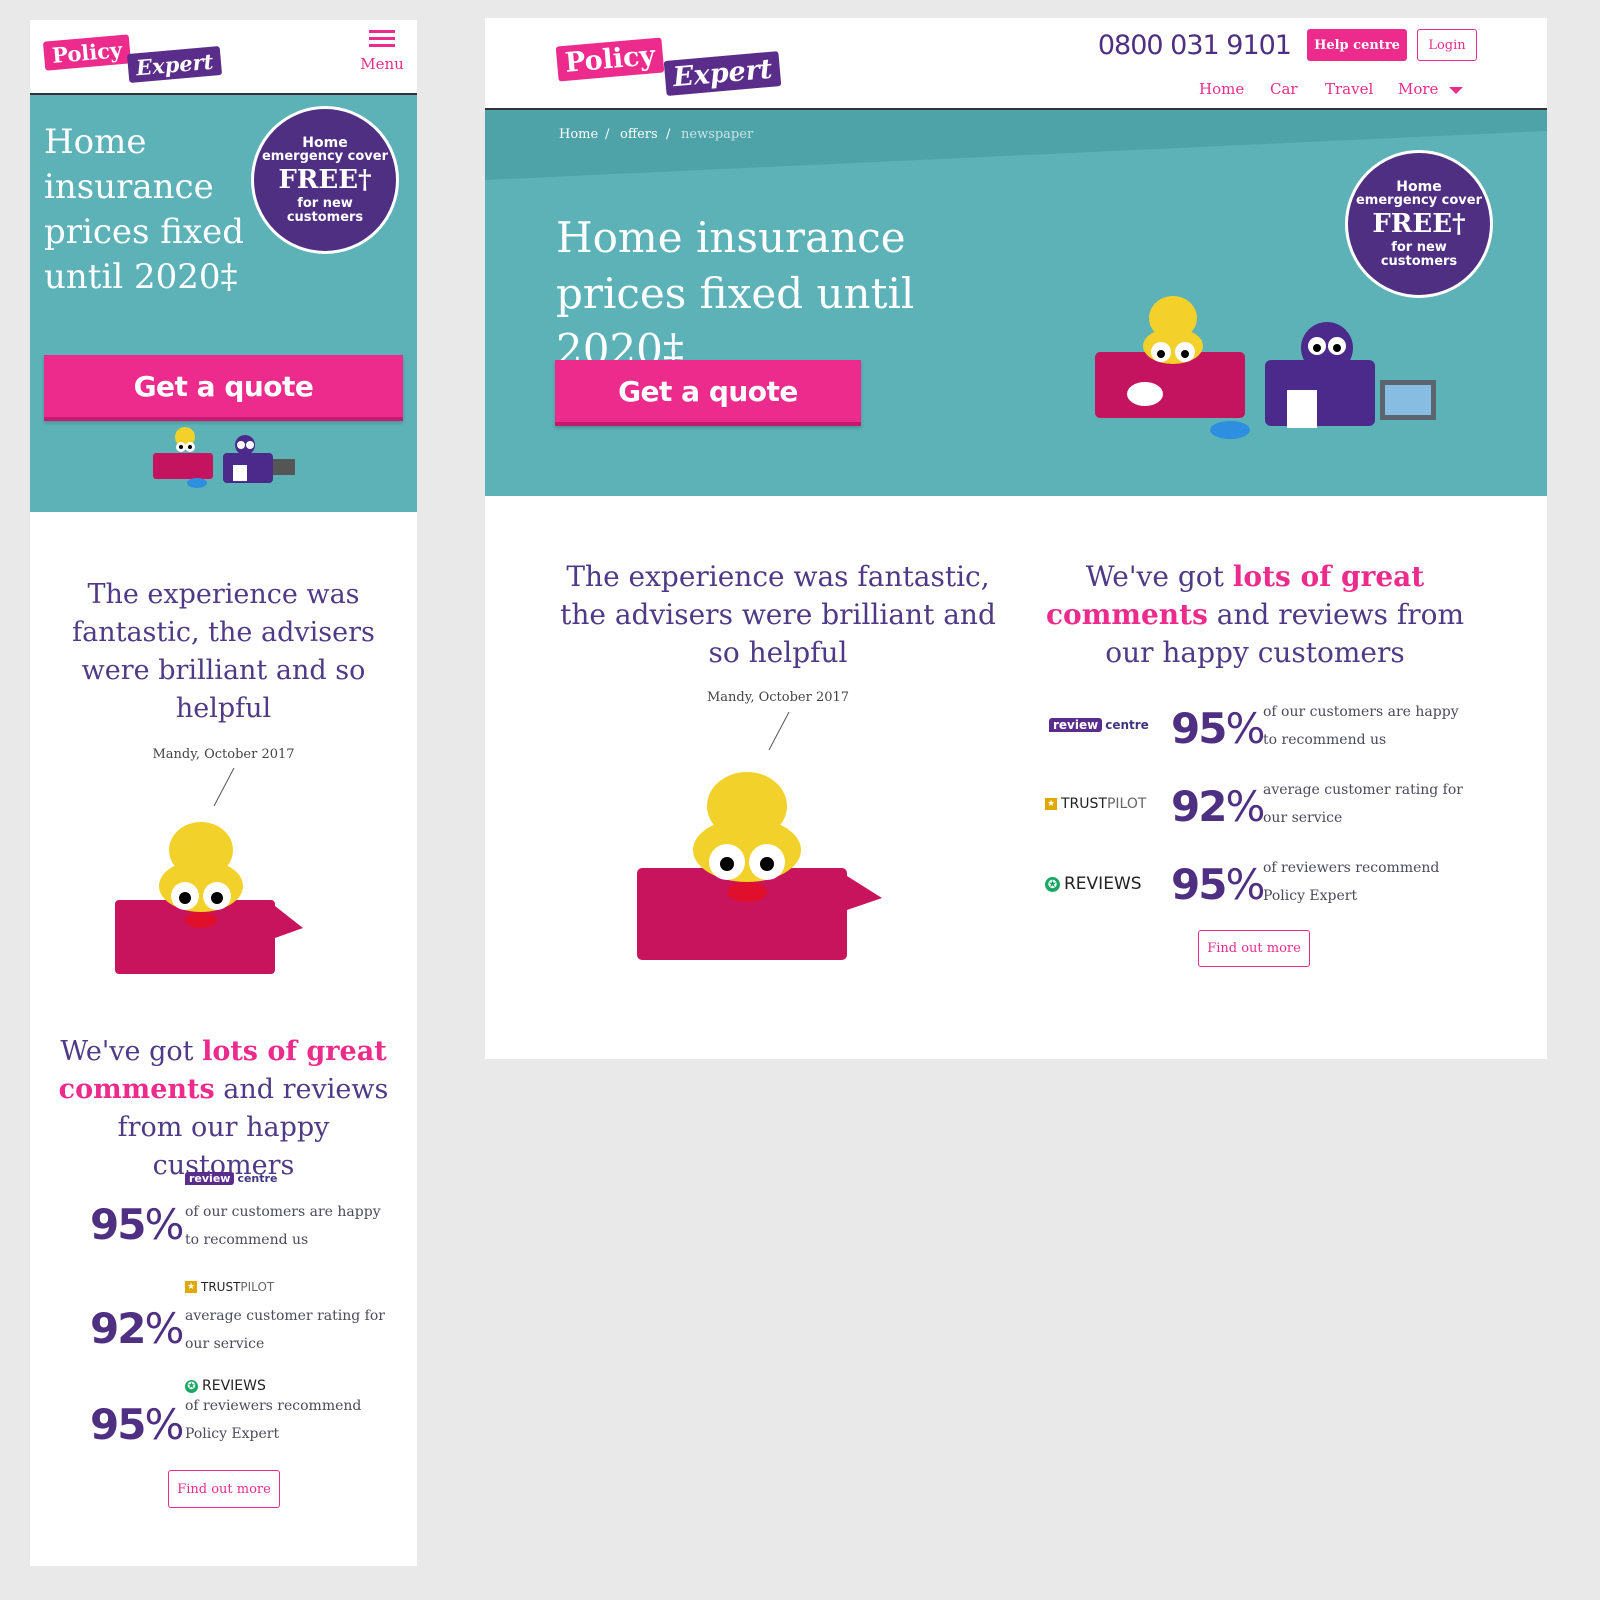 The height and width of the screenshot is (1600, 1600). I want to click on nav-car: Car, so click(1284, 89).